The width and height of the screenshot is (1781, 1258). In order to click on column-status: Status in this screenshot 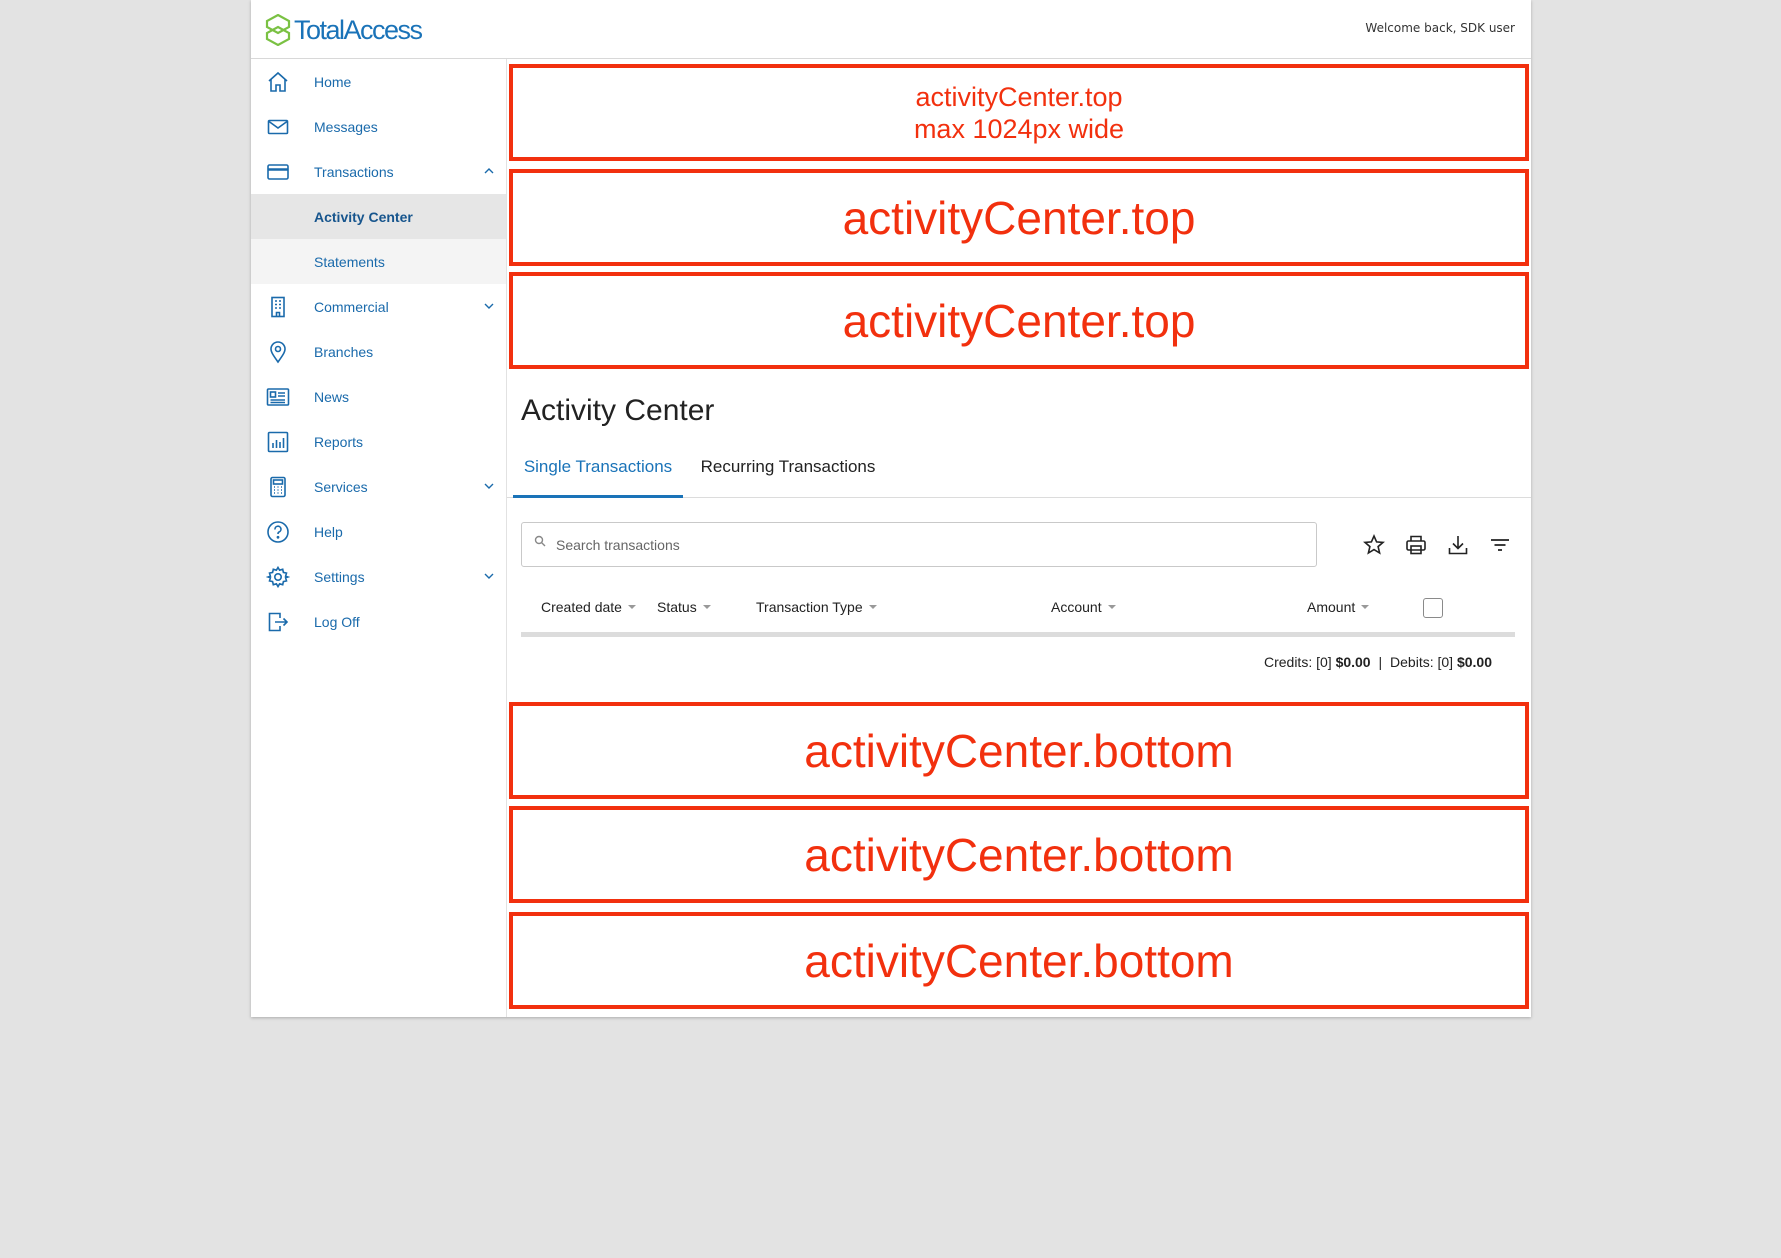, I will do `click(684, 607)`.